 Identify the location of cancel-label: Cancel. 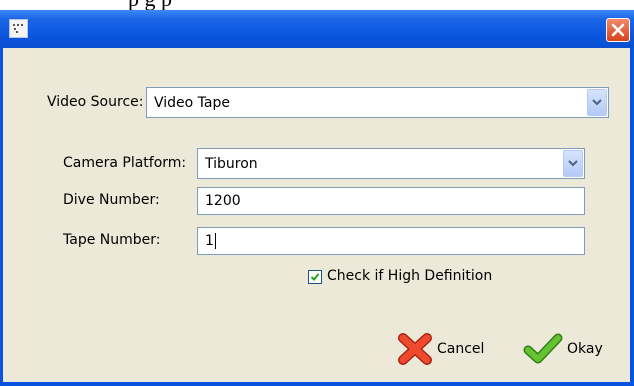
(461, 349).